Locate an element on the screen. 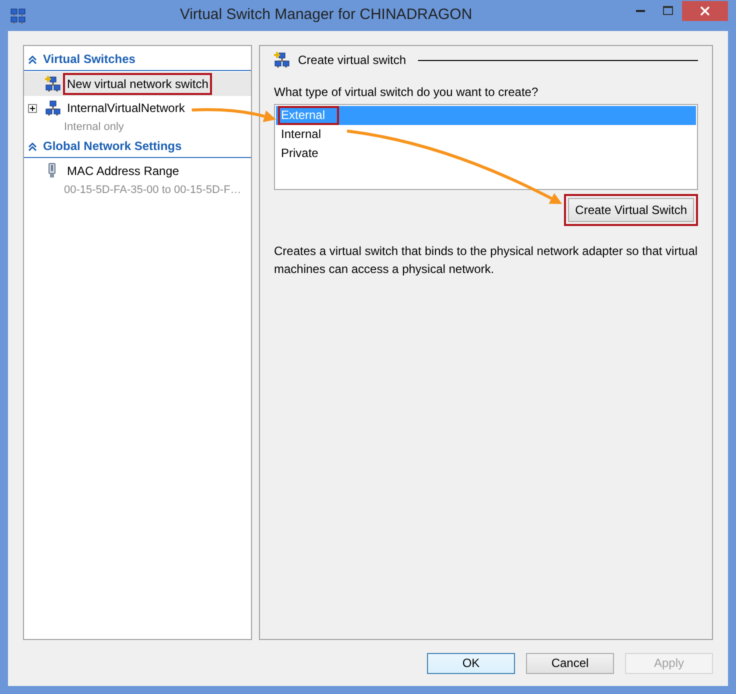 Image resolution: width=736 pixels, height=694 pixels. maximize-icon is located at coordinates (668, 11).